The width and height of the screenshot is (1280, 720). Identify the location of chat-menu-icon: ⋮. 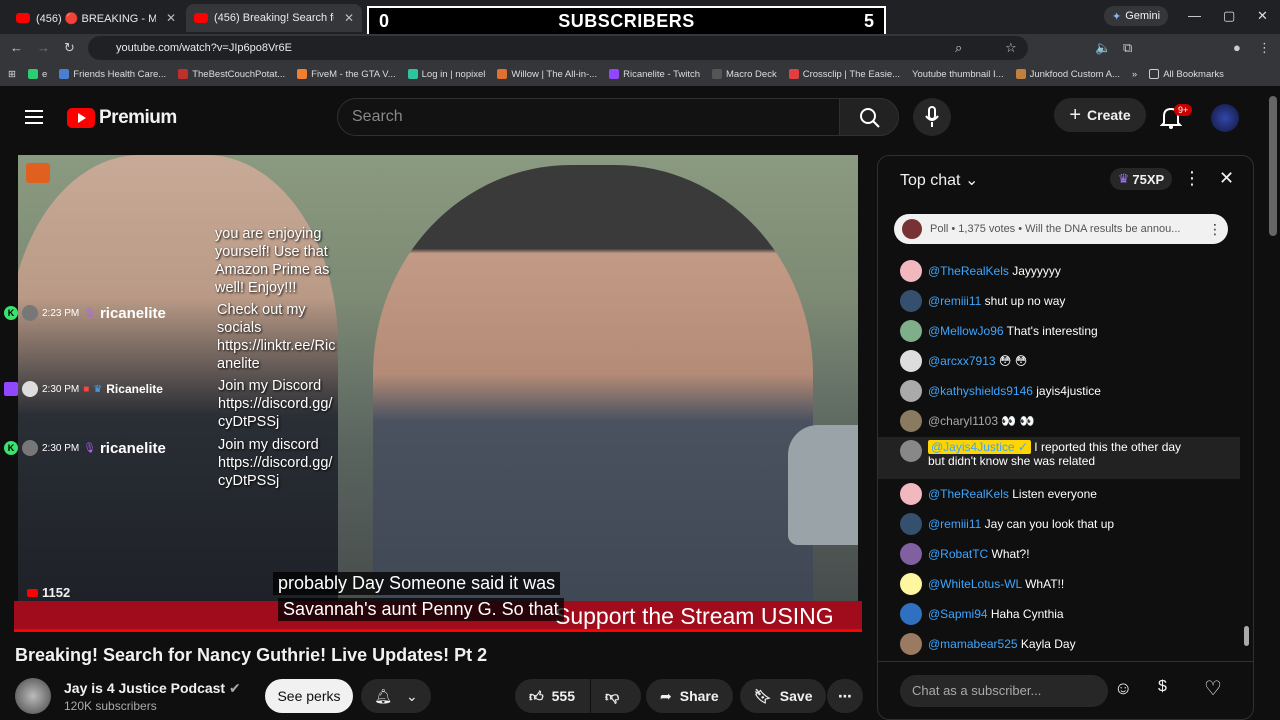
(1192, 178).